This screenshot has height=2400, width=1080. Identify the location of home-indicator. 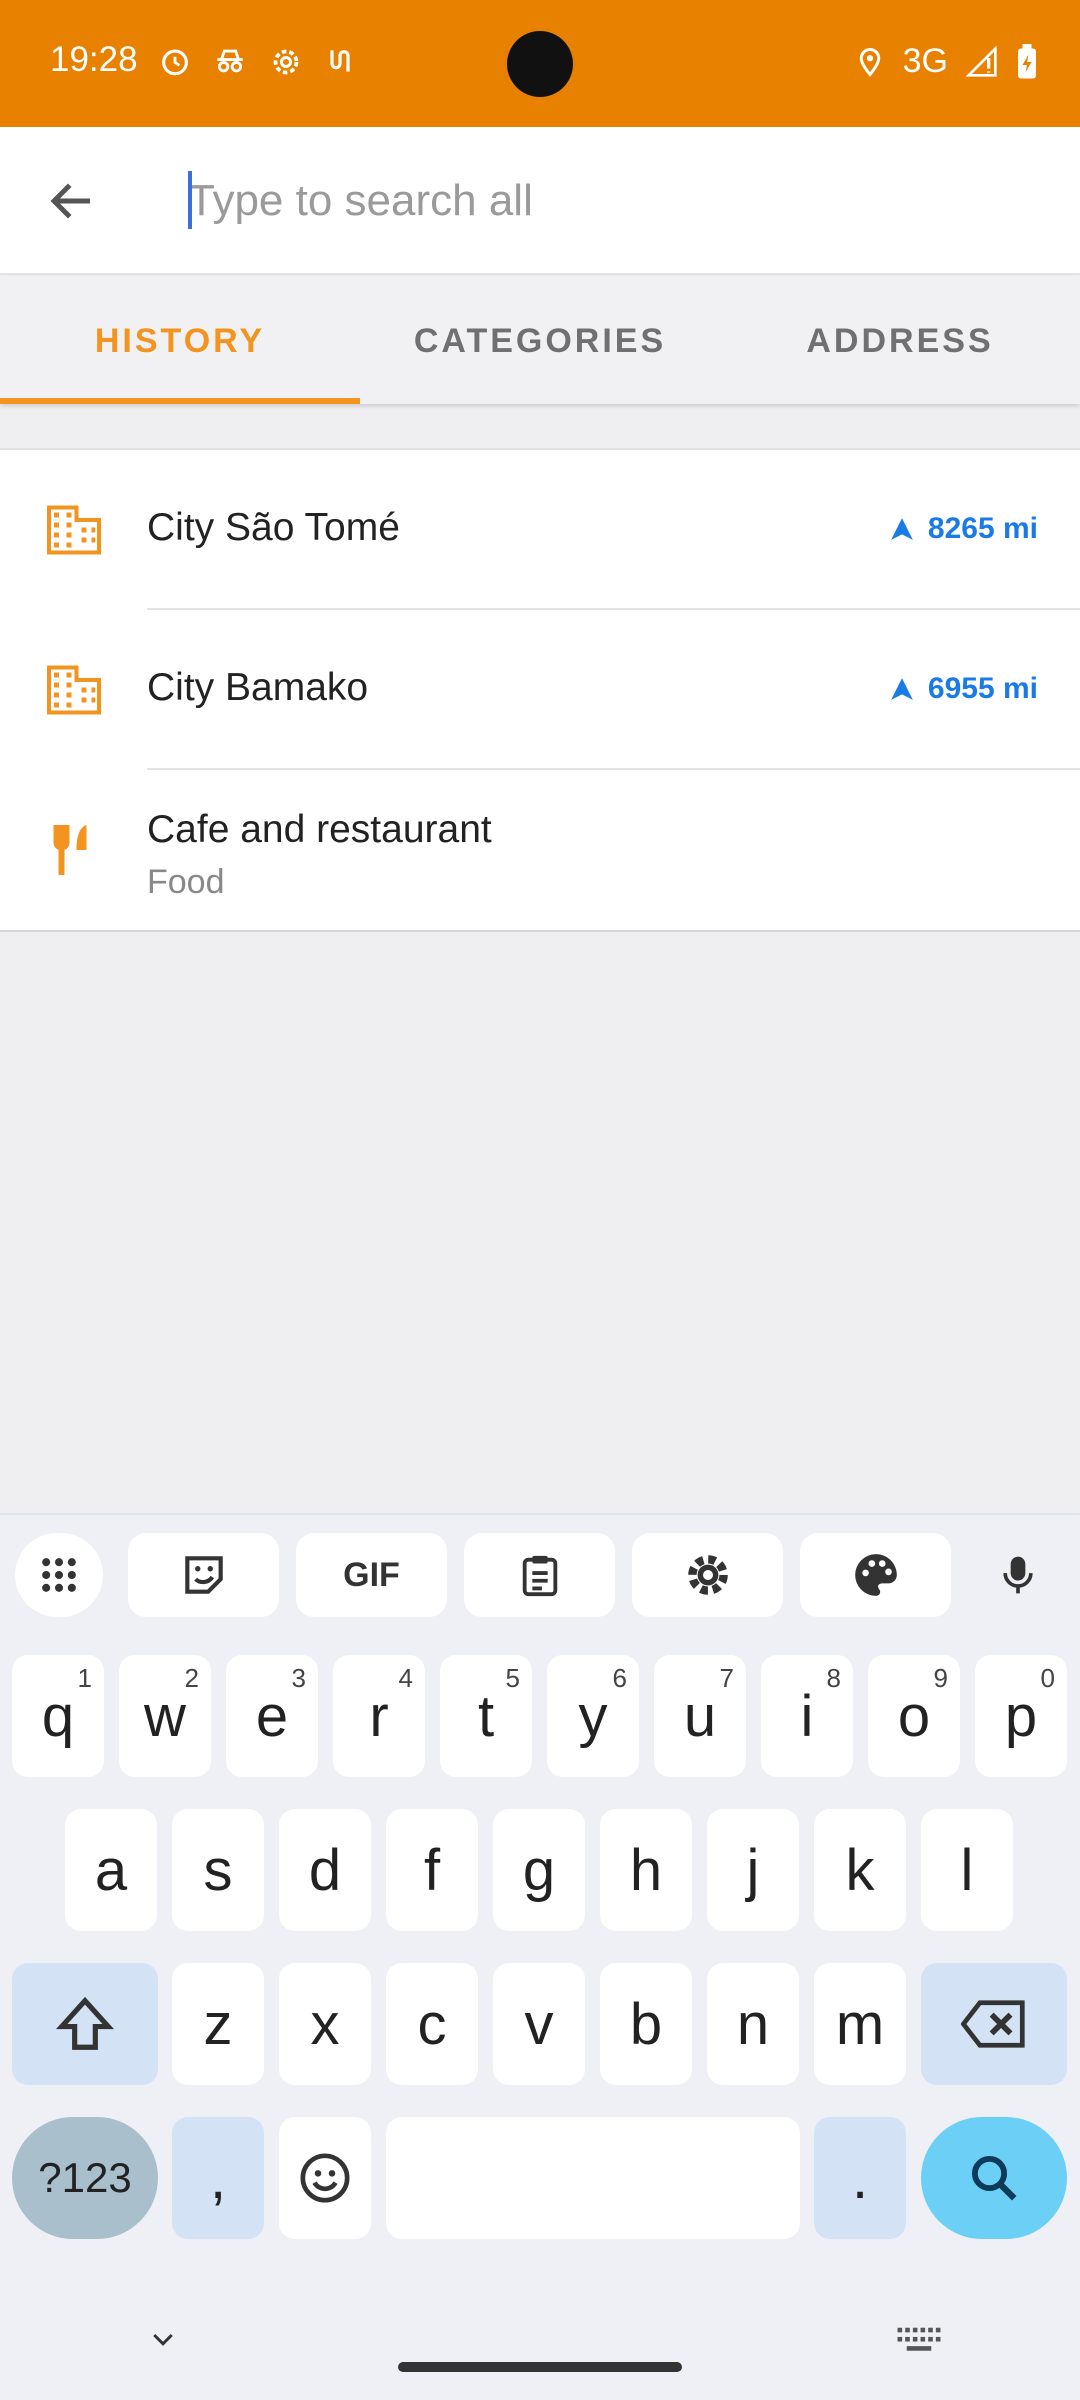
(540, 2367).